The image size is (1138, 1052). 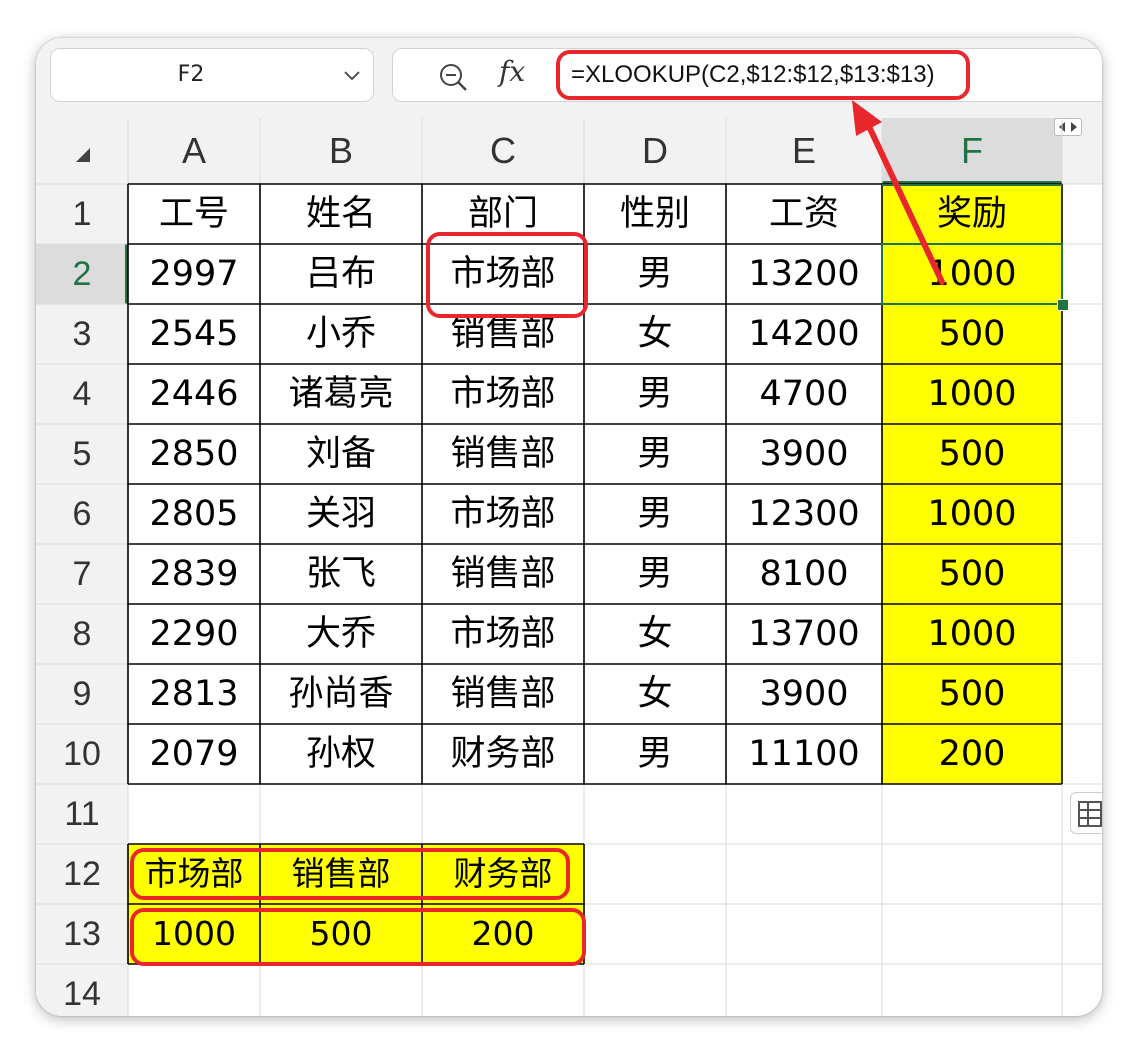 I want to click on column-header-E: E, so click(x=804, y=151).